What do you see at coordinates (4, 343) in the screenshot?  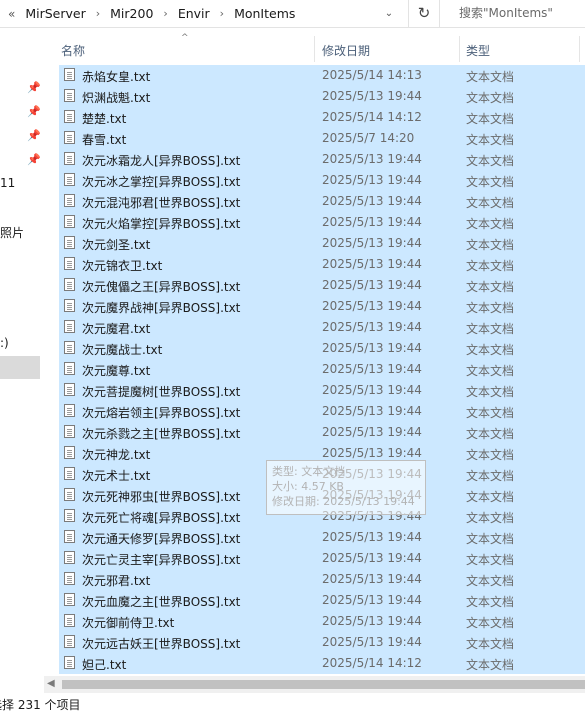 I see `nav-item: :)` at bounding box center [4, 343].